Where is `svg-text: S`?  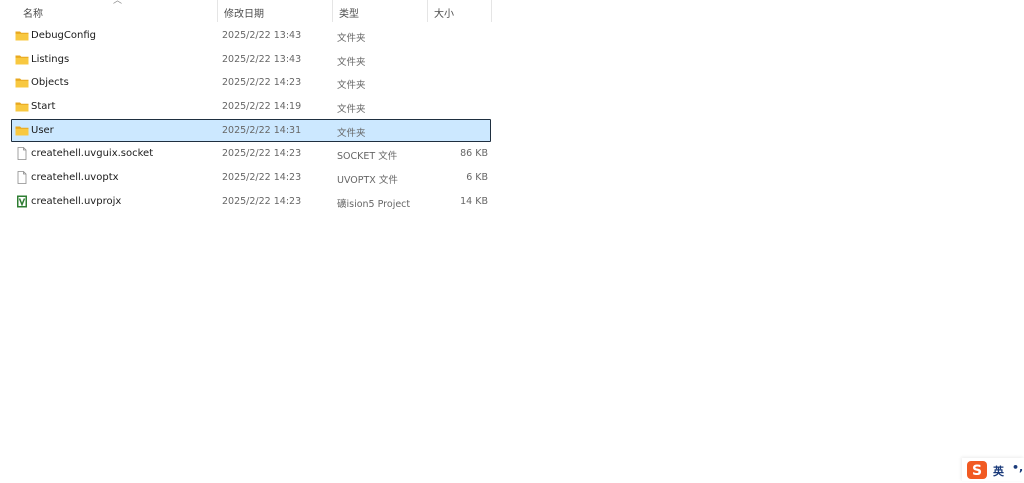
svg-text: S is located at coordinates (977, 471).